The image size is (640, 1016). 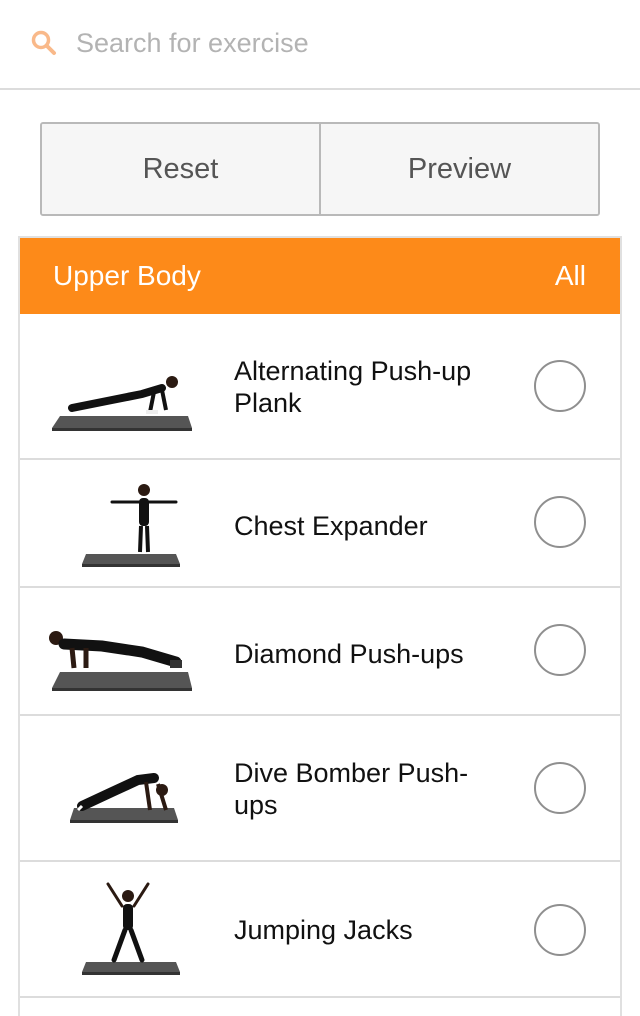 What do you see at coordinates (320, 276) in the screenshot?
I see `section-header: Upper Body All` at bounding box center [320, 276].